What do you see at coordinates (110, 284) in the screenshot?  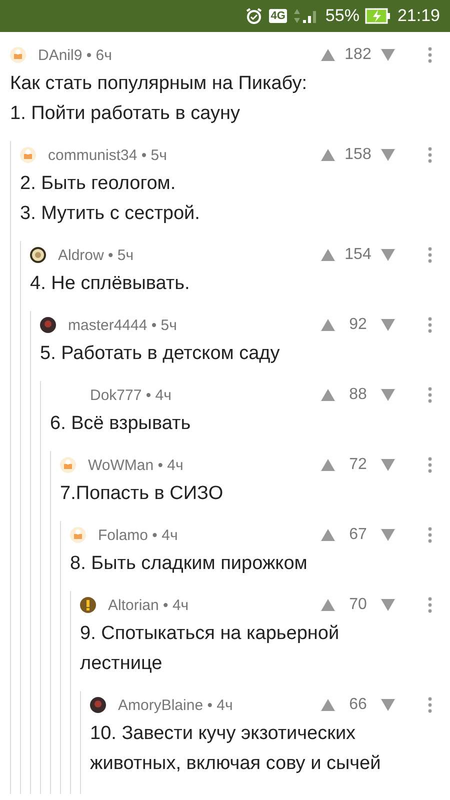 I see `comment-text: 4. Не сплёвывать.` at bounding box center [110, 284].